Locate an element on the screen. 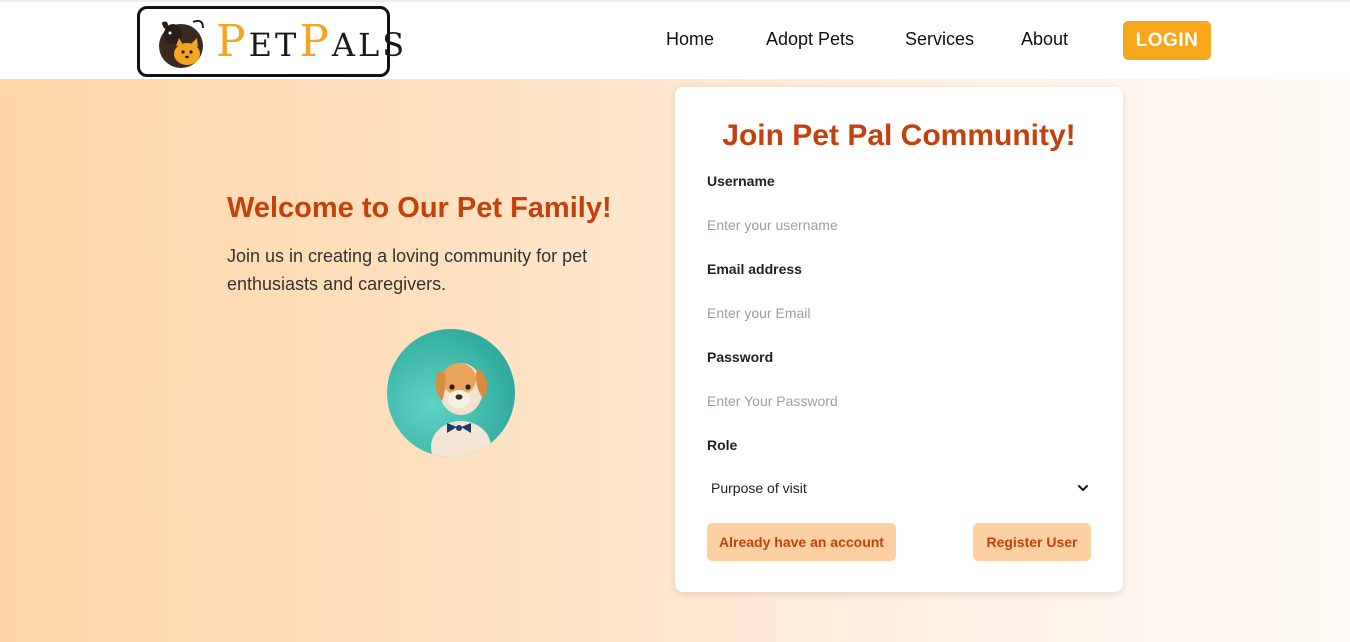 The image size is (1350, 642). role-label: Role is located at coordinates (722, 445).